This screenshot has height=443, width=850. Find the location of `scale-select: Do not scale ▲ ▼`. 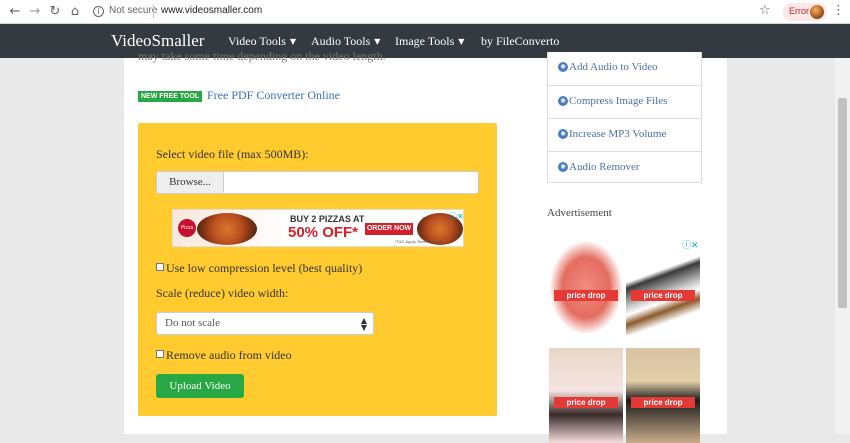

scale-select: Do not scale ▲ ▼ is located at coordinates (265, 323).